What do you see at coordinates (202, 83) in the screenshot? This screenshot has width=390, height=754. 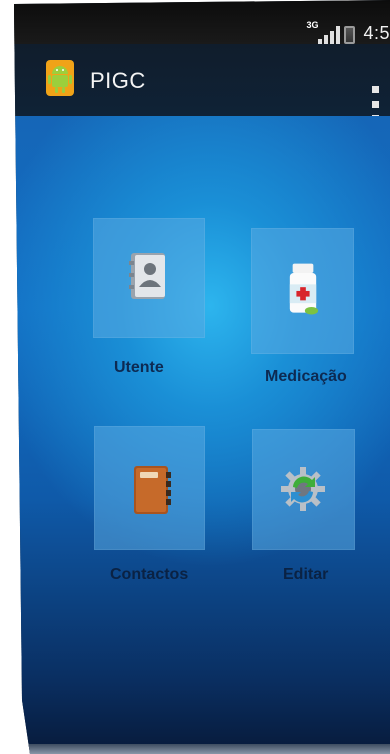 I see `action-bar: PIGC` at bounding box center [202, 83].